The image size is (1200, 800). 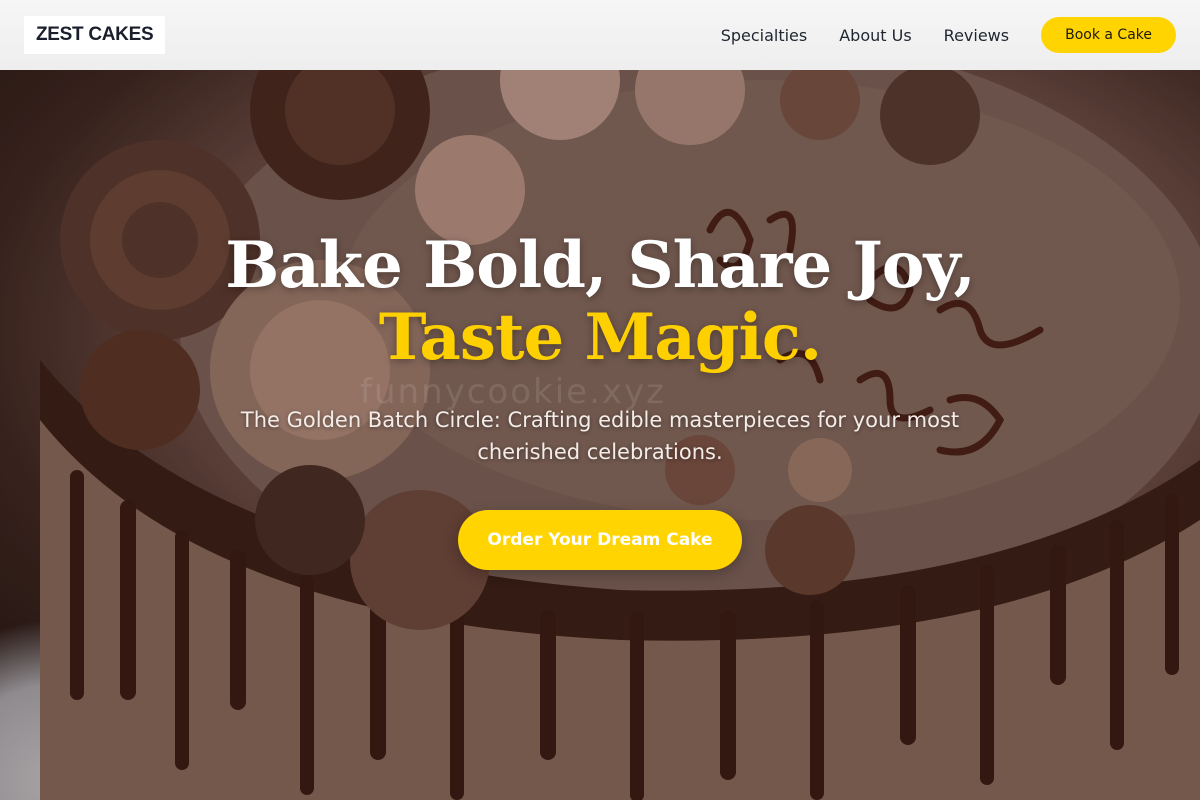 I want to click on nav-link-specialties: Specialties, so click(x=764, y=35).